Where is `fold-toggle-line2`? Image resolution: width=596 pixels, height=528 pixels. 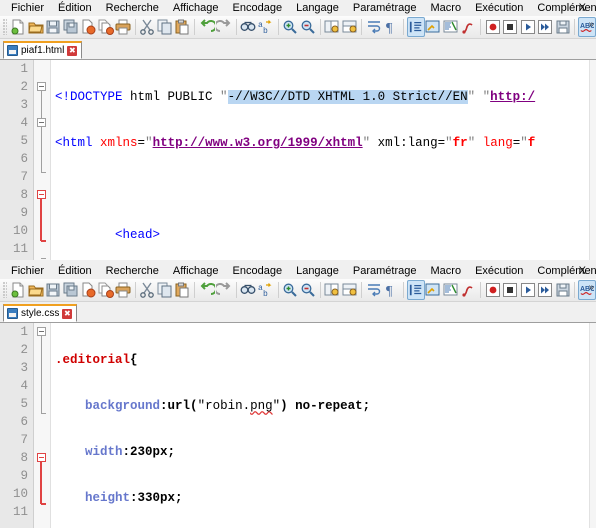
fold-toggle-line2 is located at coordinates (41, 86).